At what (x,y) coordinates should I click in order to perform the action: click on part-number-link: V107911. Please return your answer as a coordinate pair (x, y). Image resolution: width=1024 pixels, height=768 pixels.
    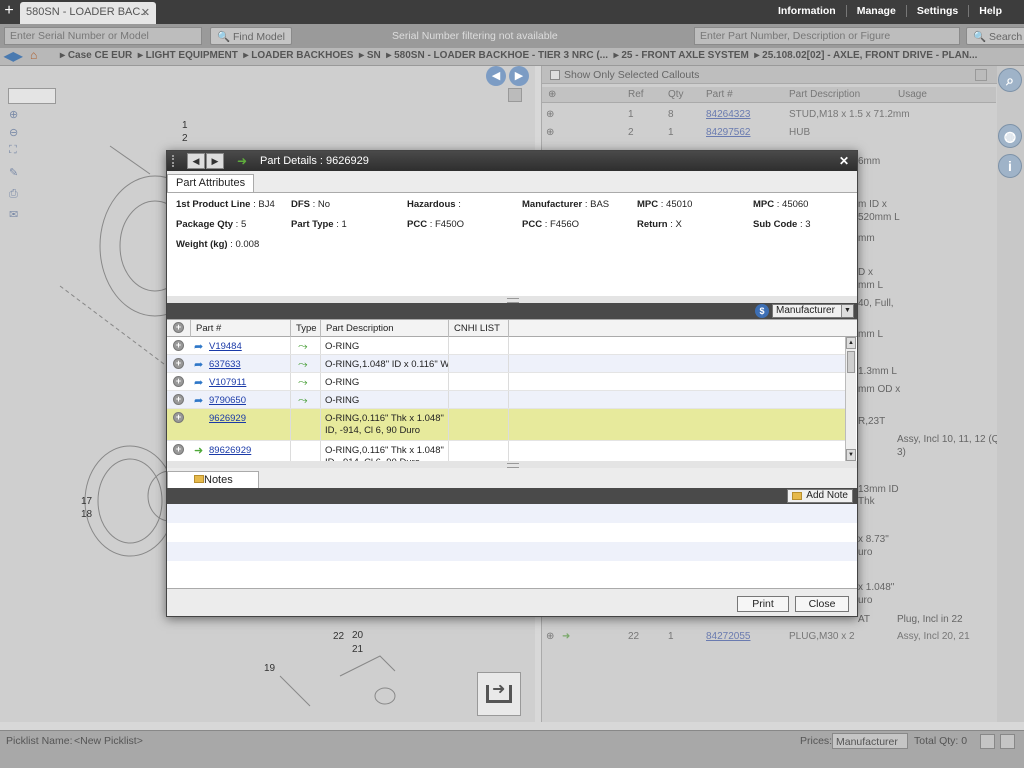
    Looking at the image, I should click on (227, 382).